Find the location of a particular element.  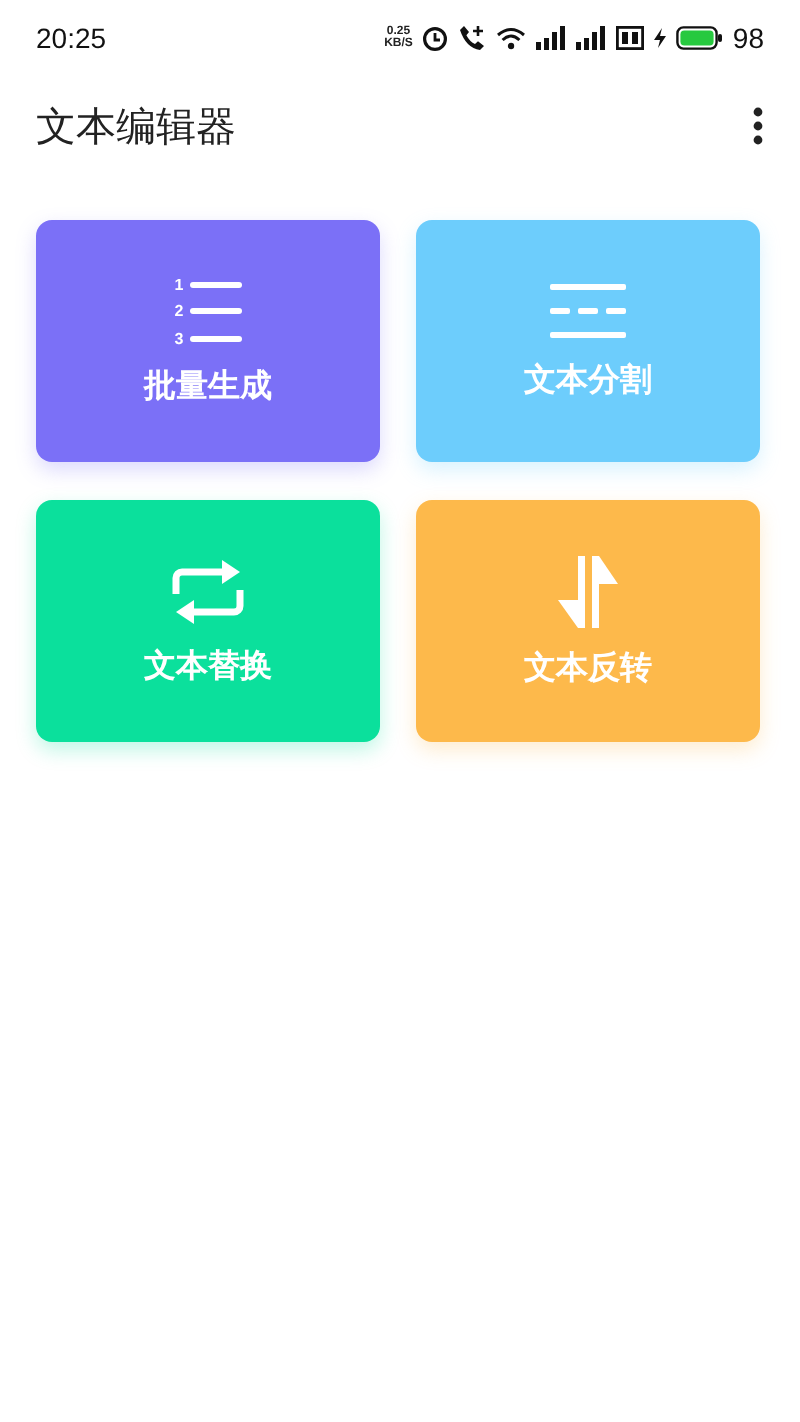

reverse-arrows-icon is located at coordinates (588, 592).